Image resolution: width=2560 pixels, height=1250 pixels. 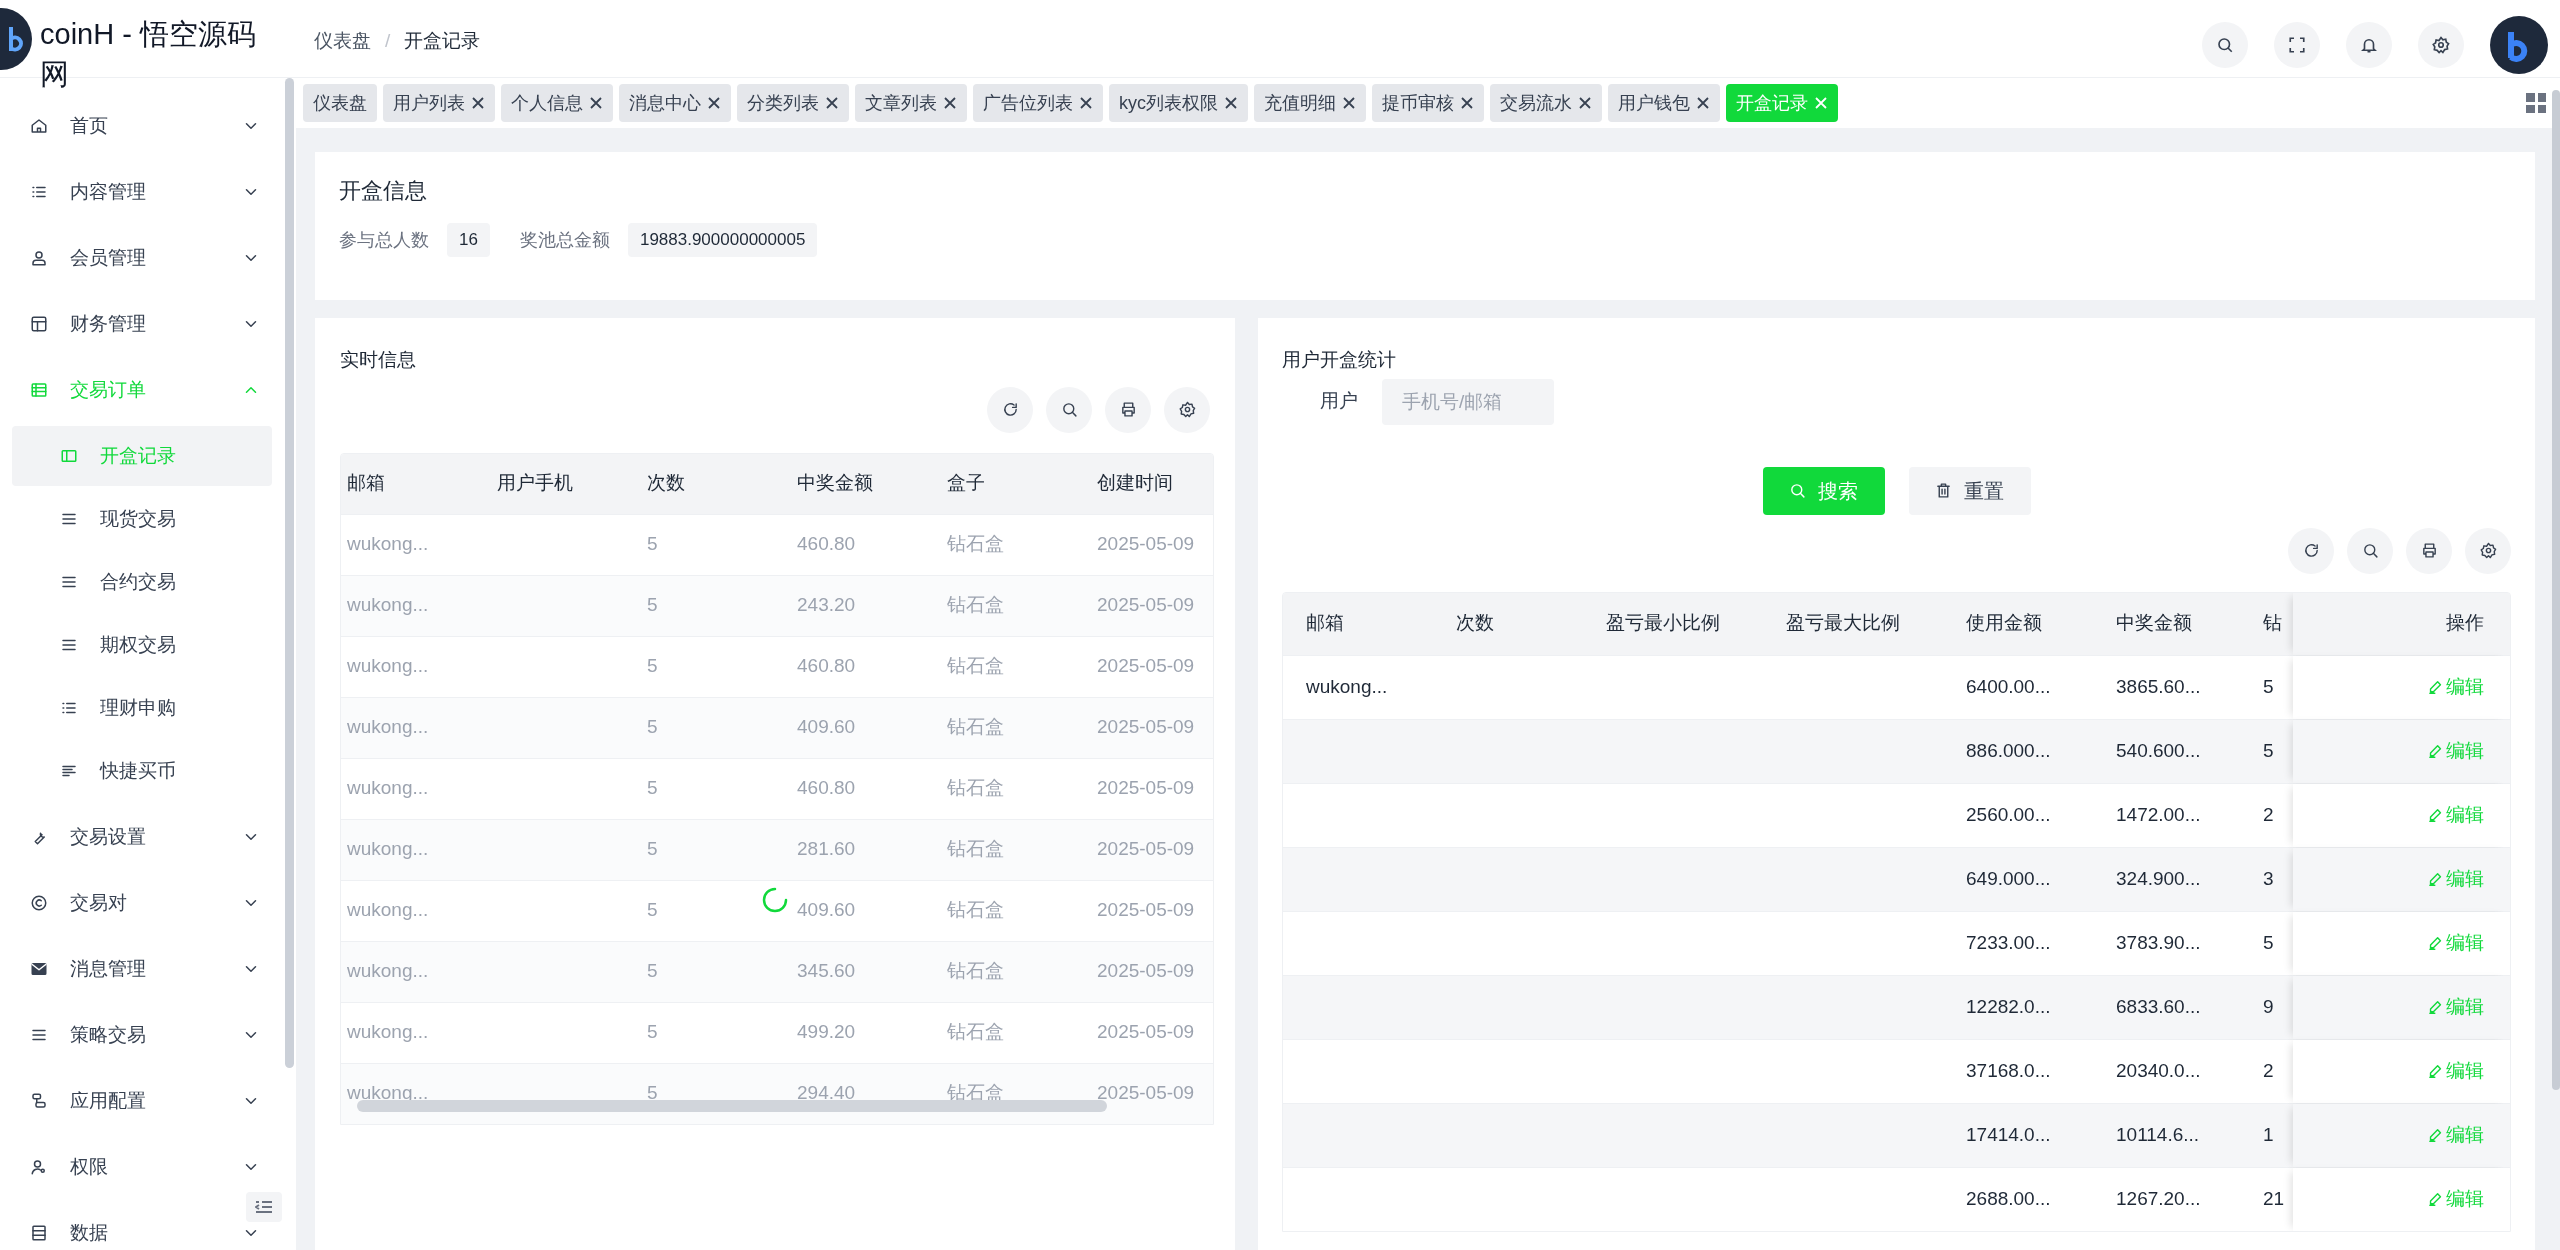 I want to click on tab: 用户钱包, so click(x=1664, y=103).